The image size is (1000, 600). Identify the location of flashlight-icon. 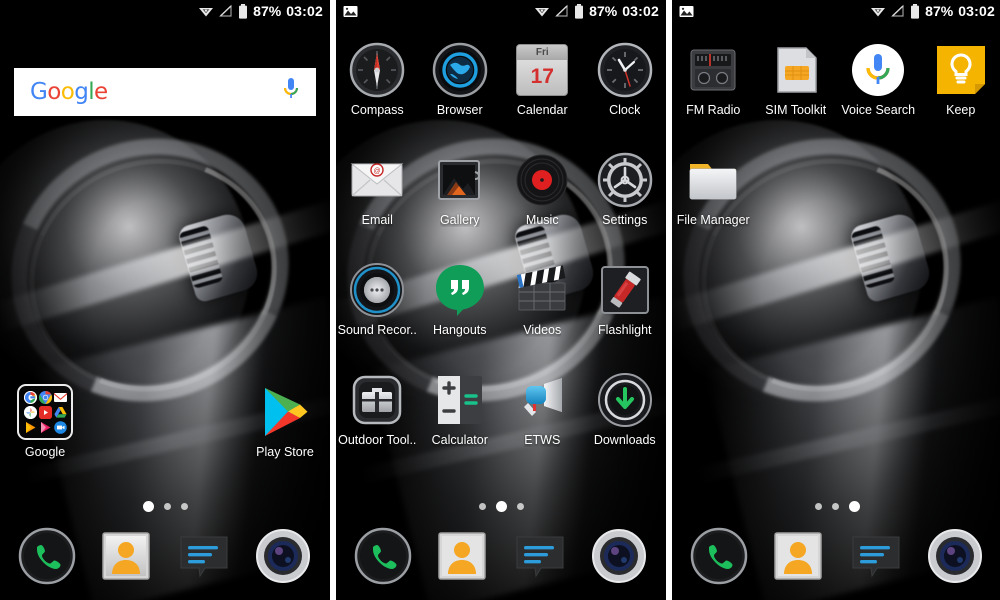
(625, 290).